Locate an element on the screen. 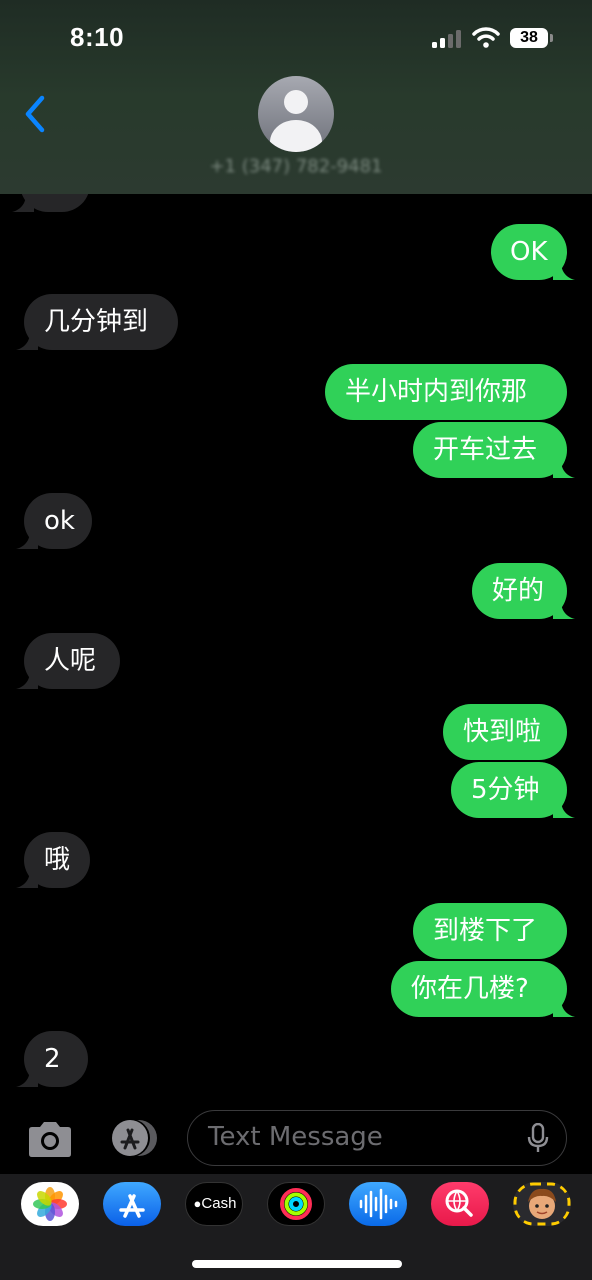 Image resolution: width=592 pixels, height=1280 pixels. message-bubble-received: 2 is located at coordinates (52, 1059).